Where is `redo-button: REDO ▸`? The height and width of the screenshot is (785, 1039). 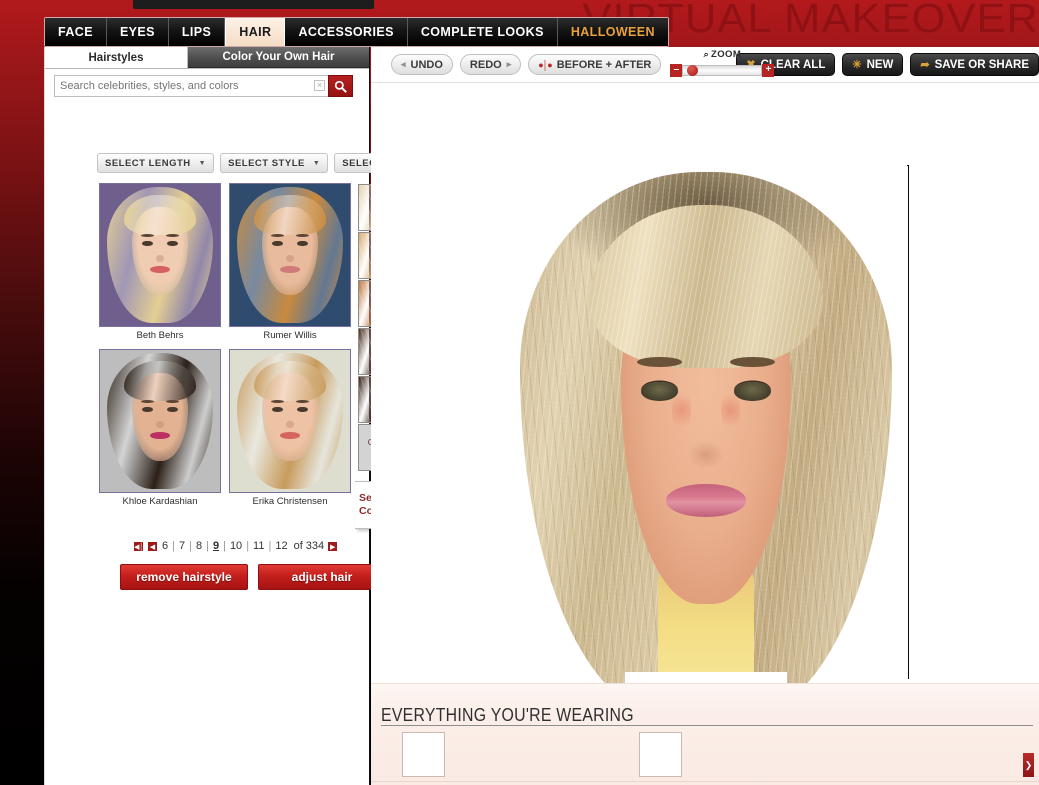
redo-button: REDO ▸ is located at coordinates (490, 64).